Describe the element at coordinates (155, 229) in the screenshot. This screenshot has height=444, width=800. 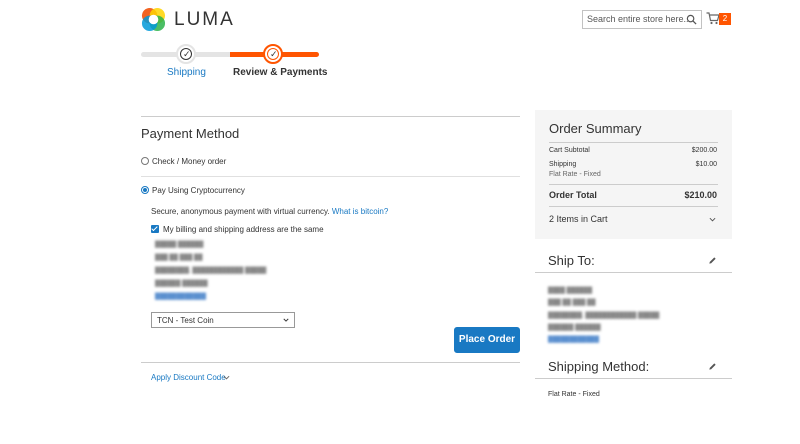
I see `same-address-checkbox` at that location.